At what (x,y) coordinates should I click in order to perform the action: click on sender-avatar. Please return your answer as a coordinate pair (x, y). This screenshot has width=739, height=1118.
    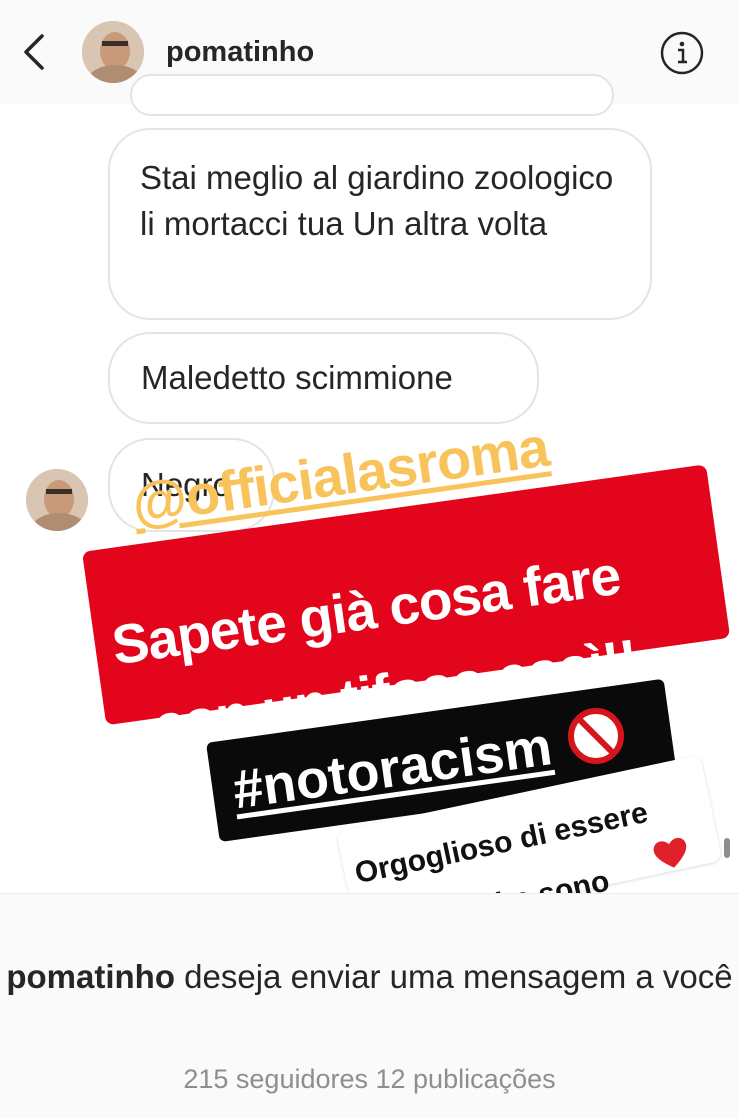
    Looking at the image, I should click on (57, 500).